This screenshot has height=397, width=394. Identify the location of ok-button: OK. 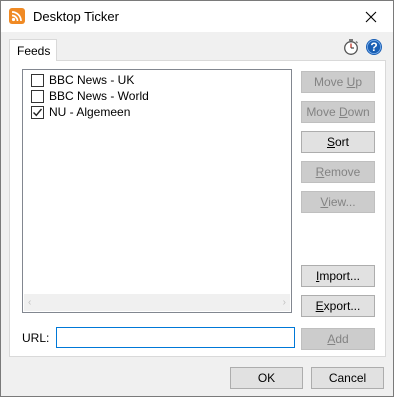
(266, 378).